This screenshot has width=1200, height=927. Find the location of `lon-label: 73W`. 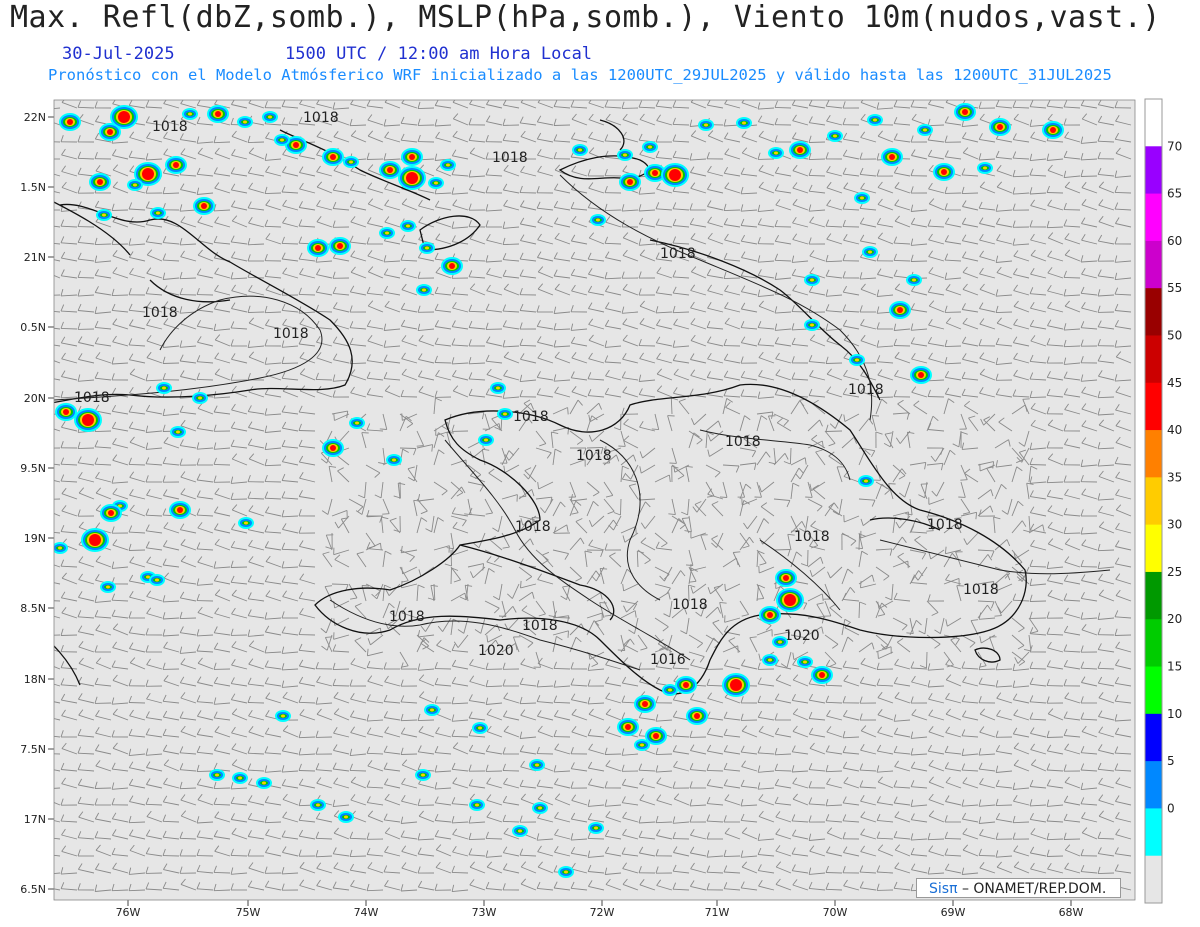

lon-label: 73W is located at coordinates (484, 912).